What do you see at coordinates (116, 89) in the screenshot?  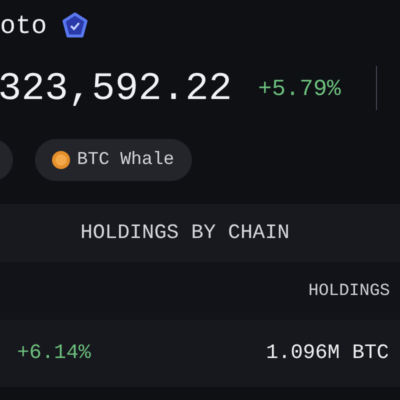 I see `balance-amount: 323,592.22` at bounding box center [116, 89].